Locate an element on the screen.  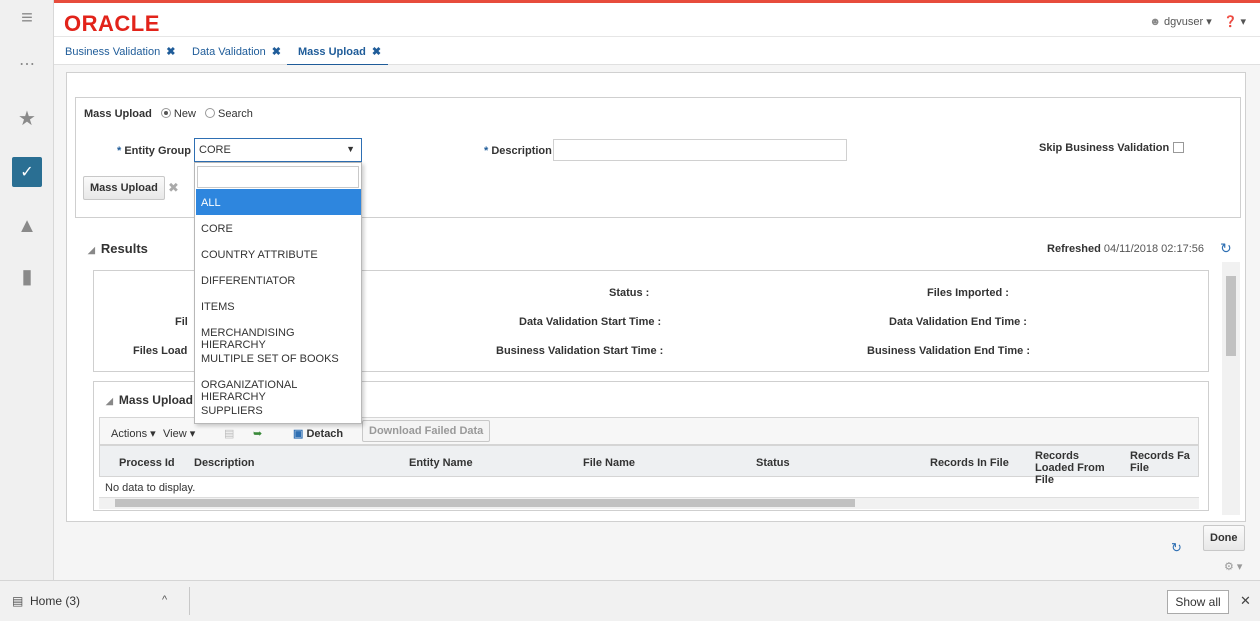
entity-group-label: * Entity Group is located at coordinates (154, 151).